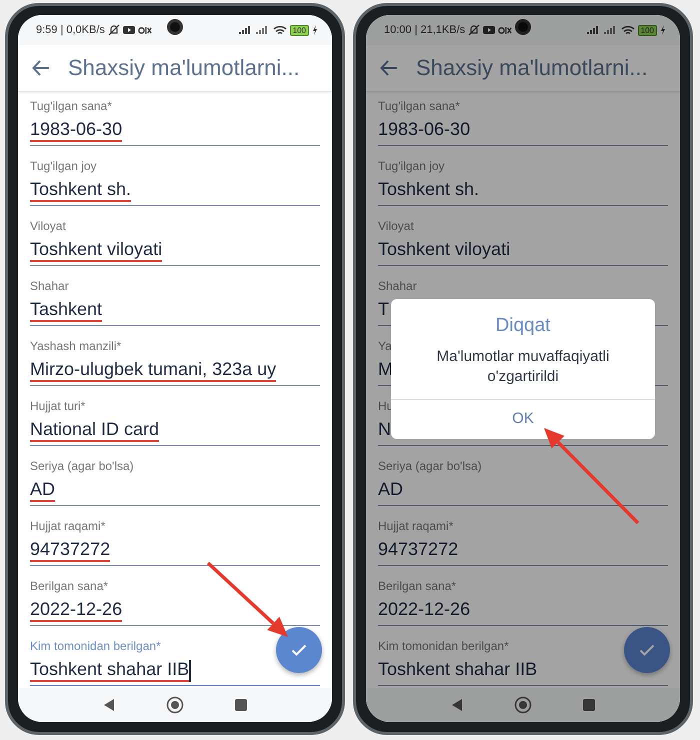 The height and width of the screenshot is (740, 700). Describe the element at coordinates (70, 30) in the screenshot. I see `status-text: 9:59 | 0,0KB/s` at that location.